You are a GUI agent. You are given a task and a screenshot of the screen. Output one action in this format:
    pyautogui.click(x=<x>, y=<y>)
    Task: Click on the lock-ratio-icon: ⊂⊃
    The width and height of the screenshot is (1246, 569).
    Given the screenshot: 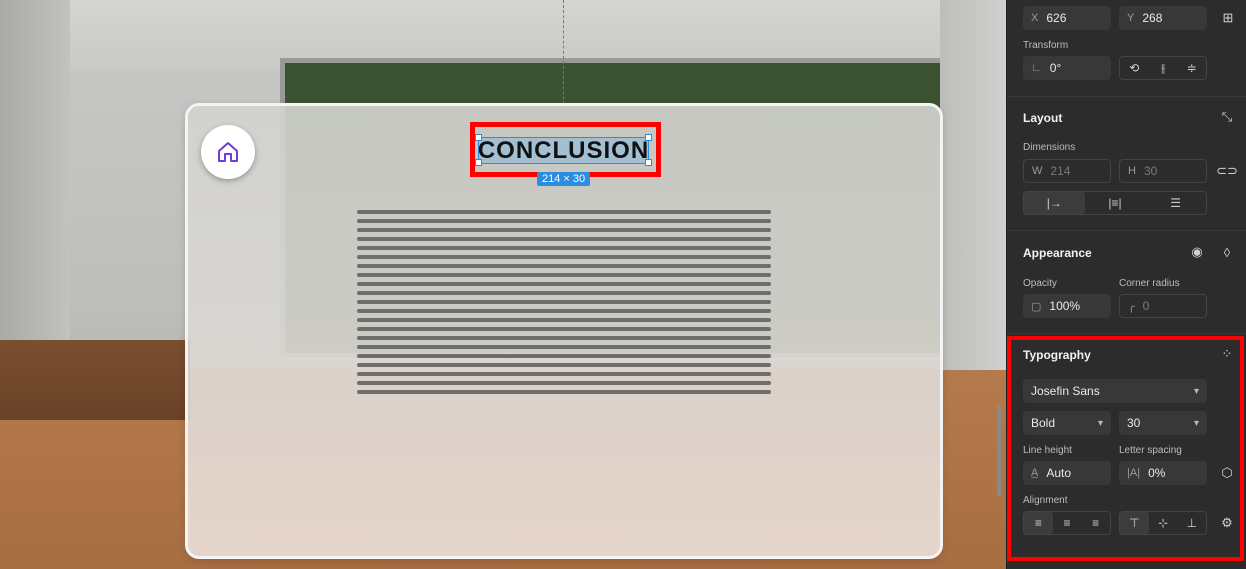 What is the action you would take?
    pyautogui.click(x=1227, y=171)
    